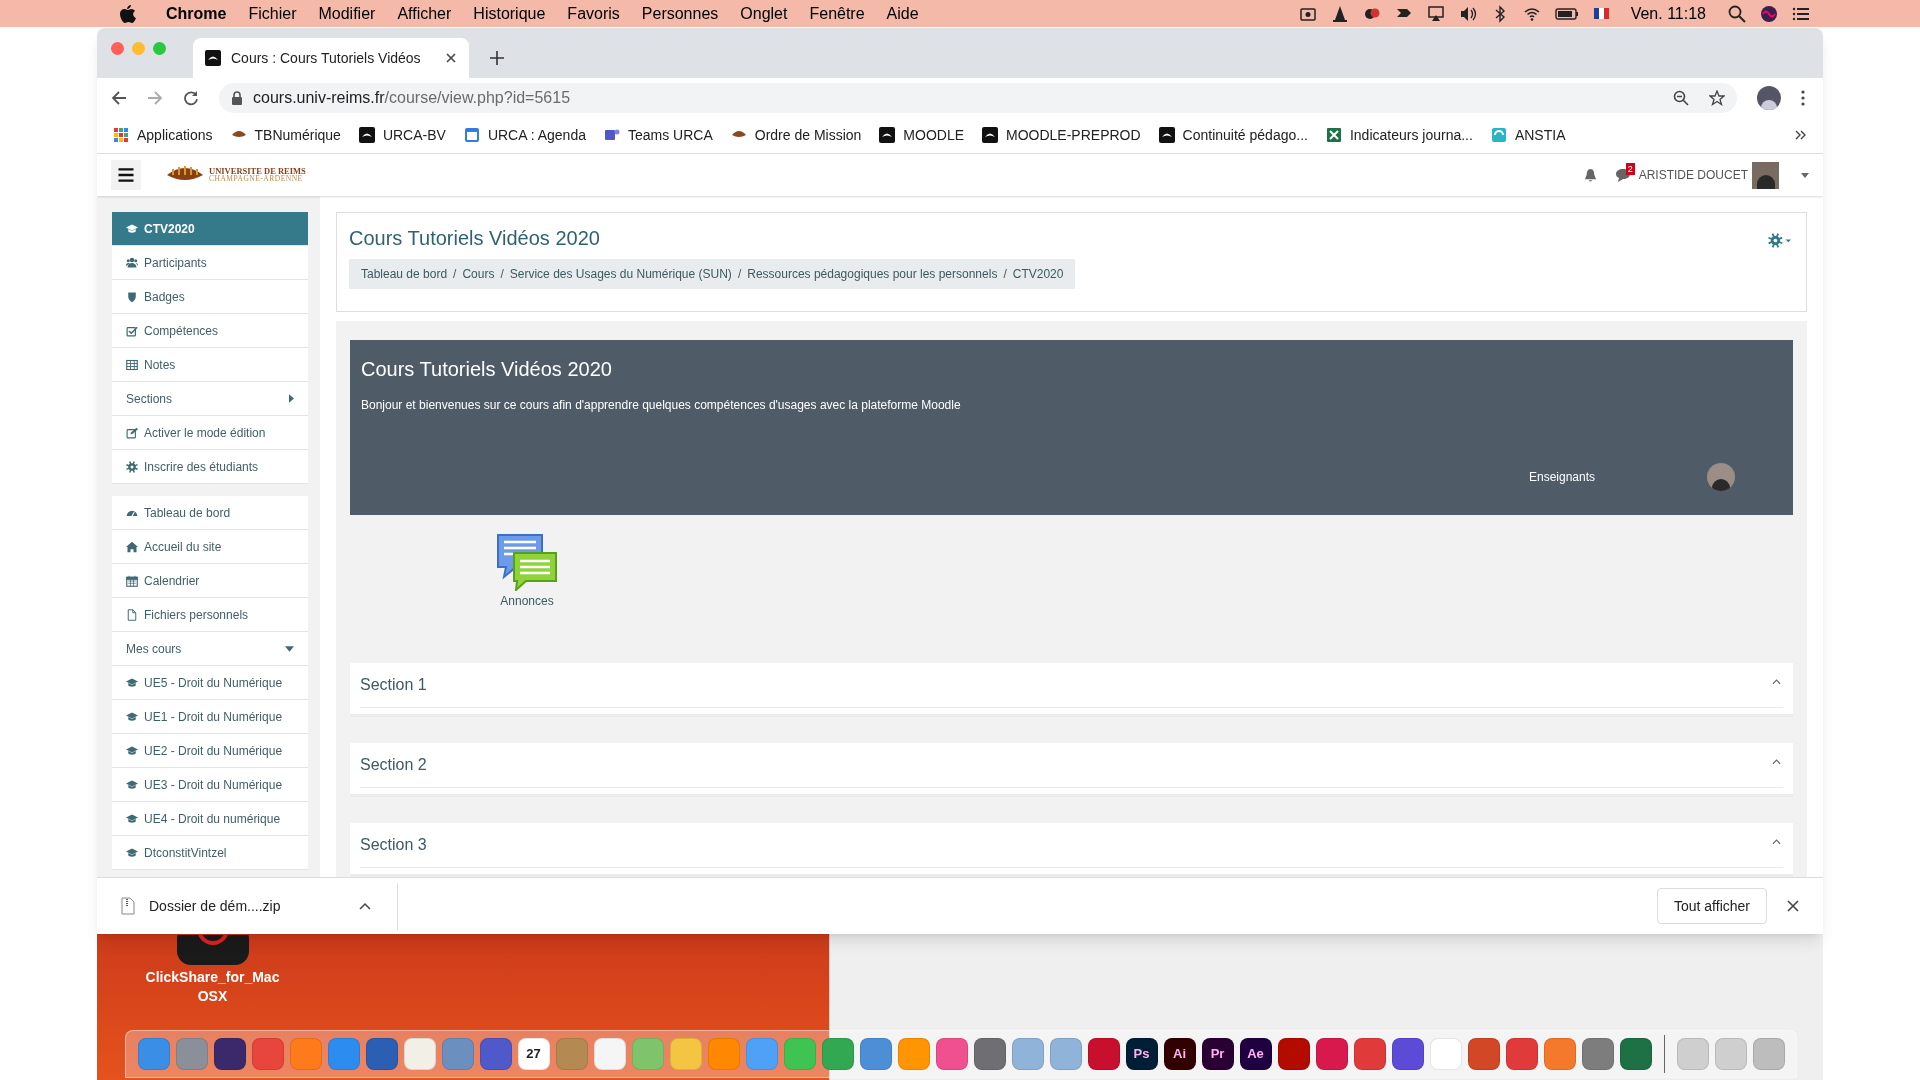  I want to click on teacher-avatar, so click(1721, 477).